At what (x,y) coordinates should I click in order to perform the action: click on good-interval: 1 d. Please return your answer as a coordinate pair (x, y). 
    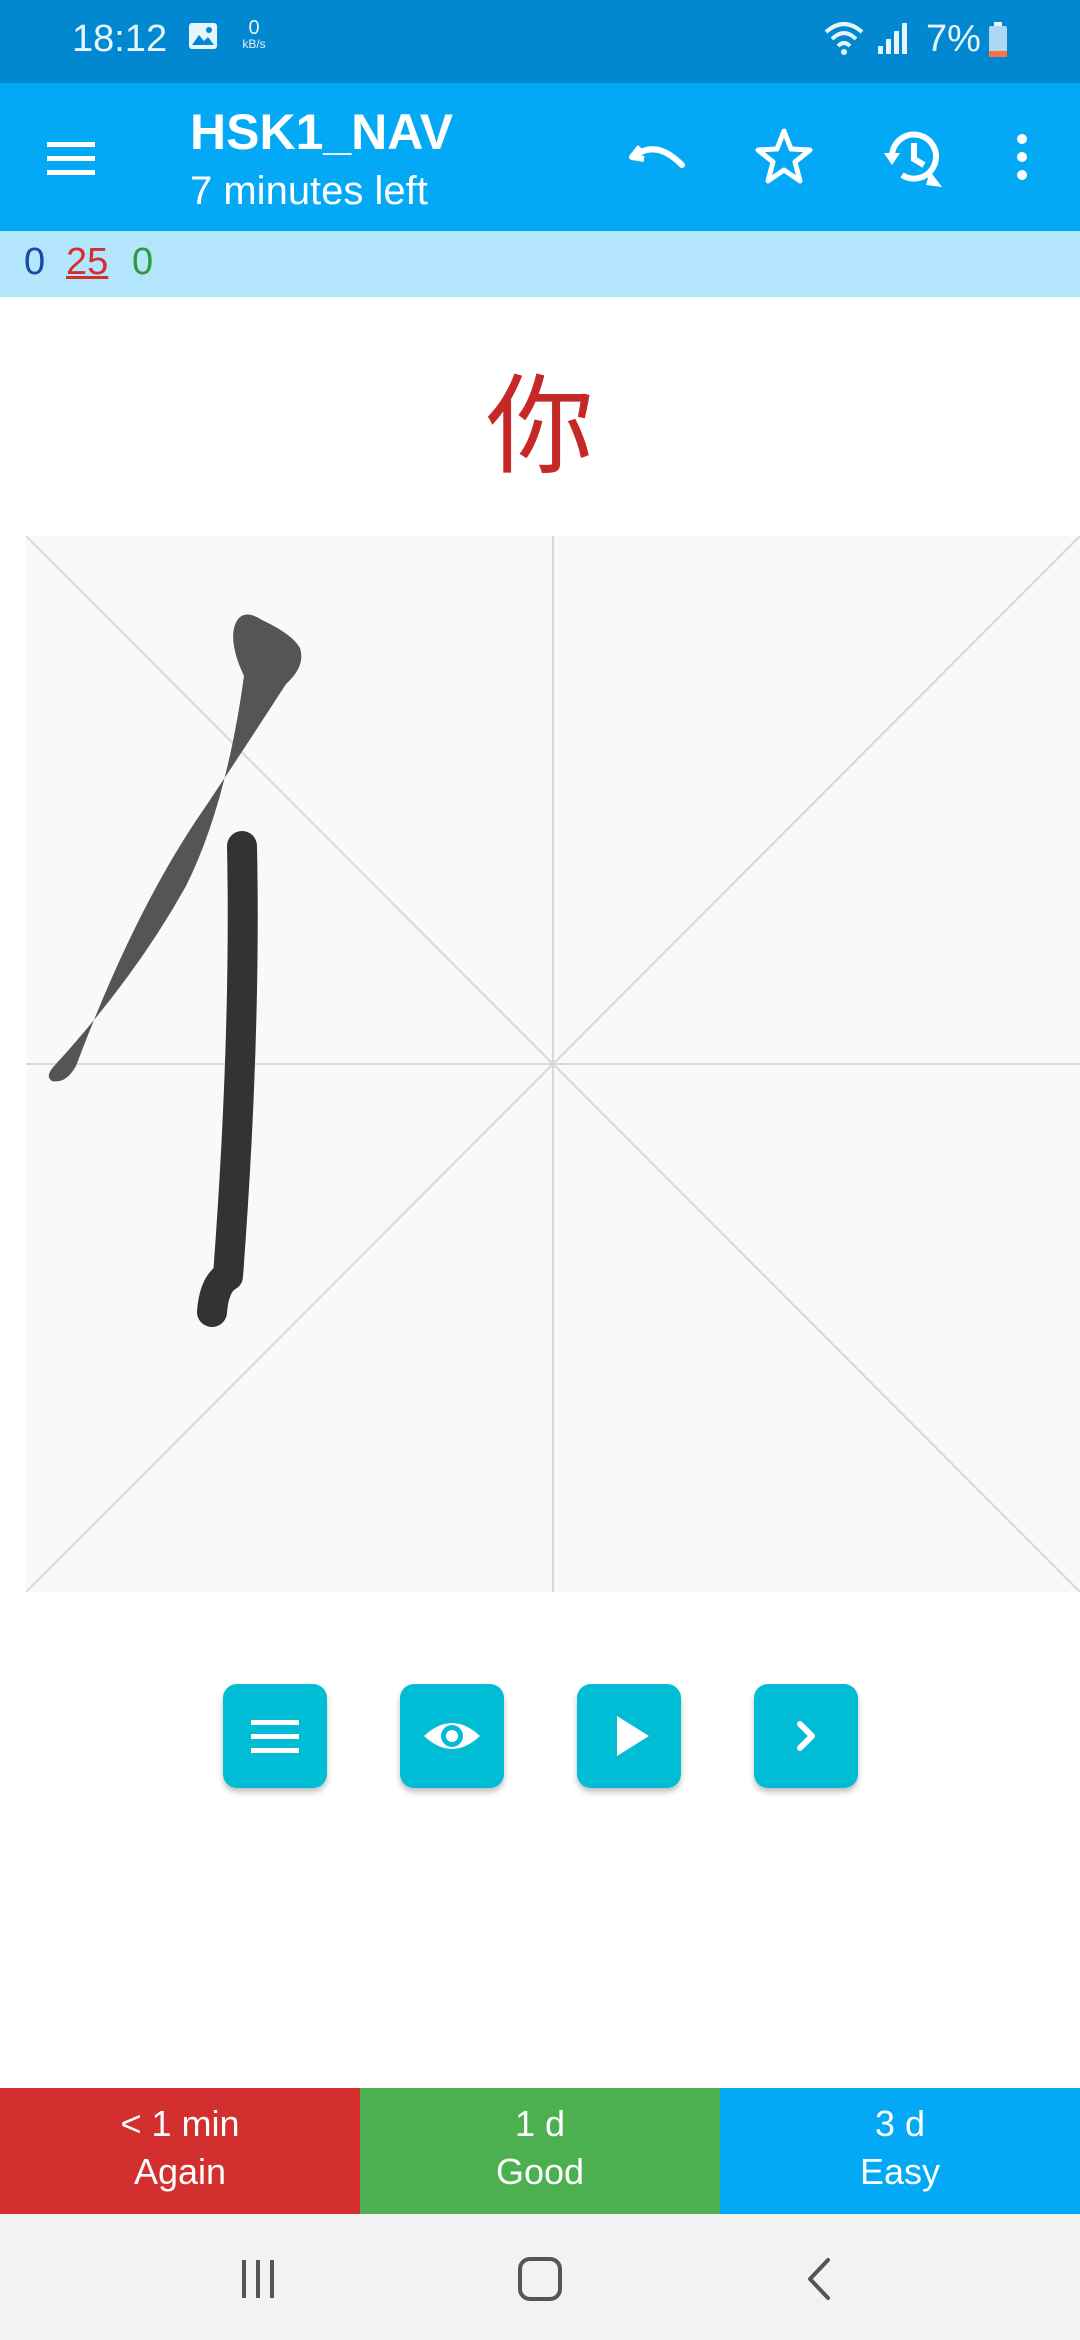
    Looking at the image, I should click on (540, 2123).